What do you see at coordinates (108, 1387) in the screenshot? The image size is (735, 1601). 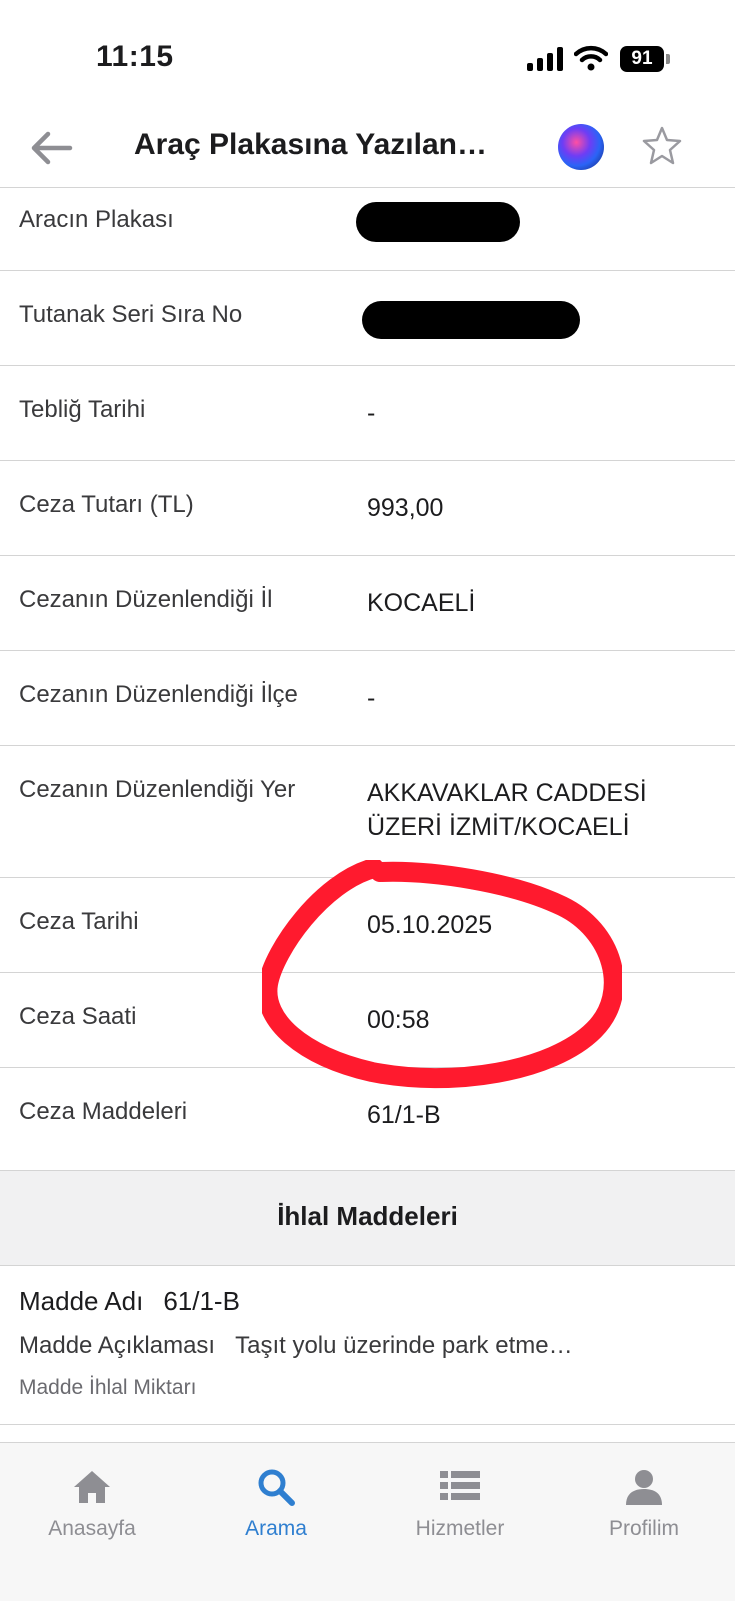 I see `article-amount-label: Madde İhlal Miktarı` at bounding box center [108, 1387].